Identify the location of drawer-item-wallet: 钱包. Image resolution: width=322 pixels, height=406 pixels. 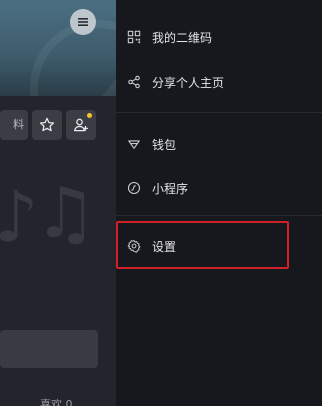
(219, 144).